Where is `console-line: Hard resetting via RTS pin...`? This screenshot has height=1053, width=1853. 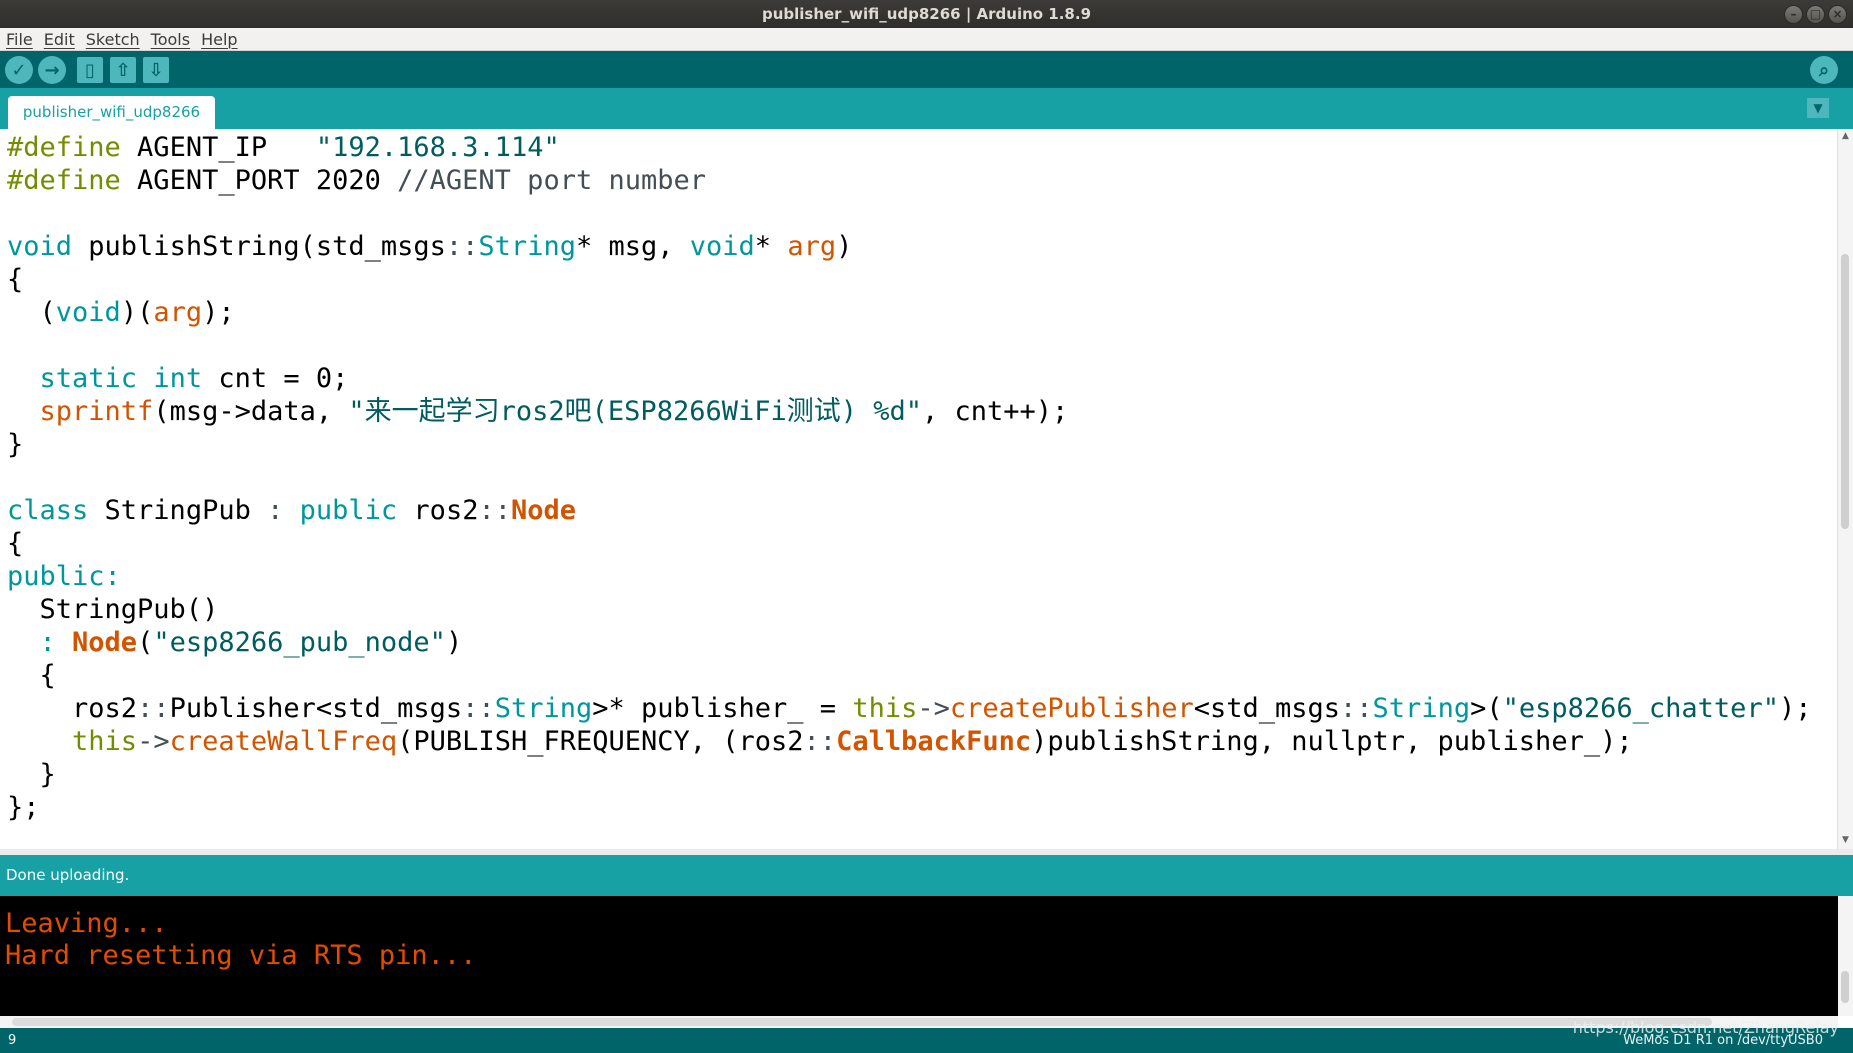
console-line: Hard resetting via RTS pin... is located at coordinates (241, 955).